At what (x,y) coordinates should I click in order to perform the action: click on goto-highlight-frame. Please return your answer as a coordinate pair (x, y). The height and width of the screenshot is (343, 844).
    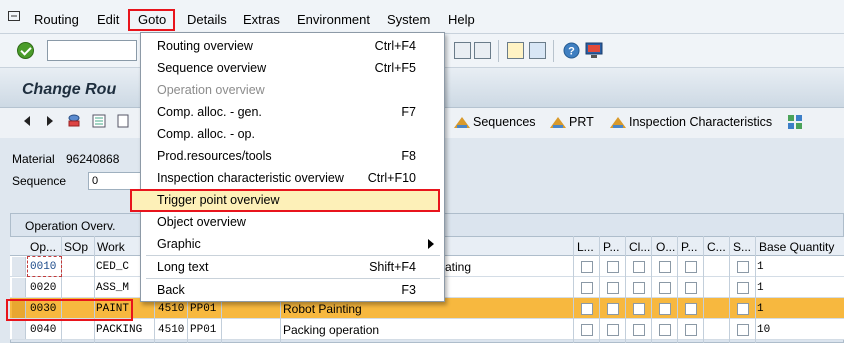
    Looking at the image, I should click on (151, 20).